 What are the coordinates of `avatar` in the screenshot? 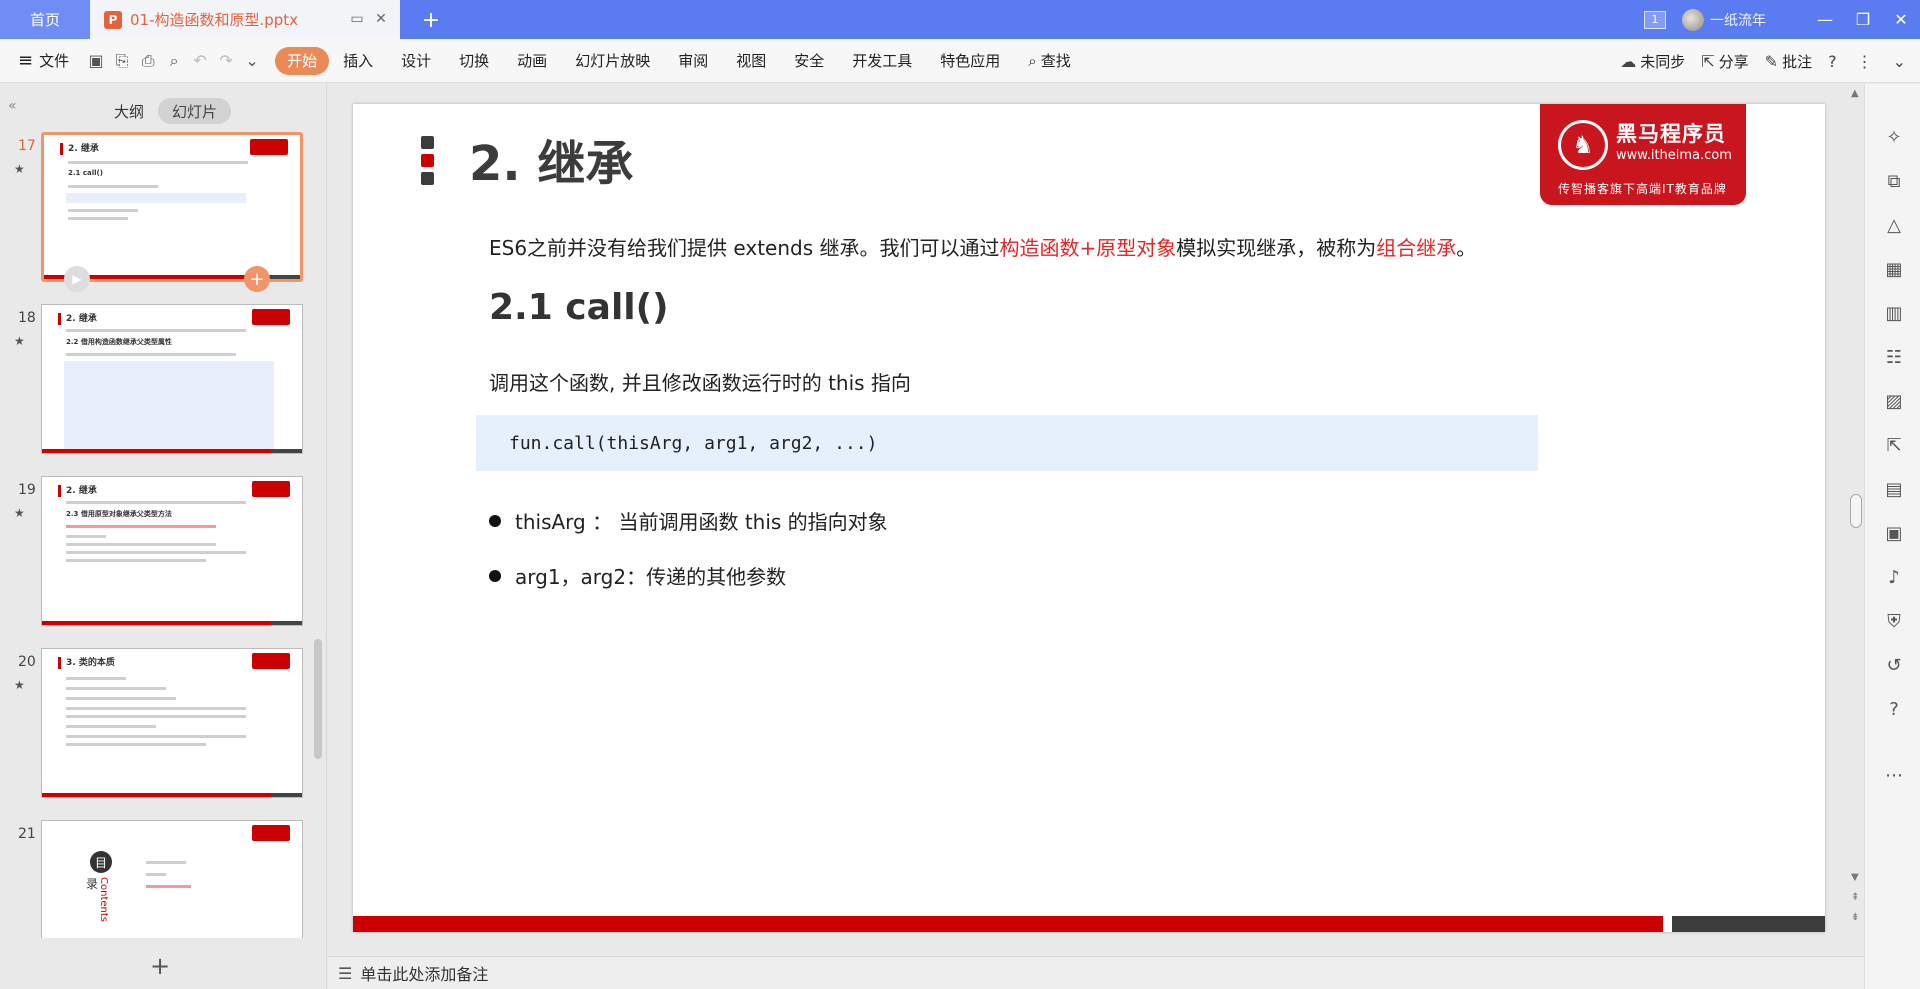 It's located at (1693, 19).